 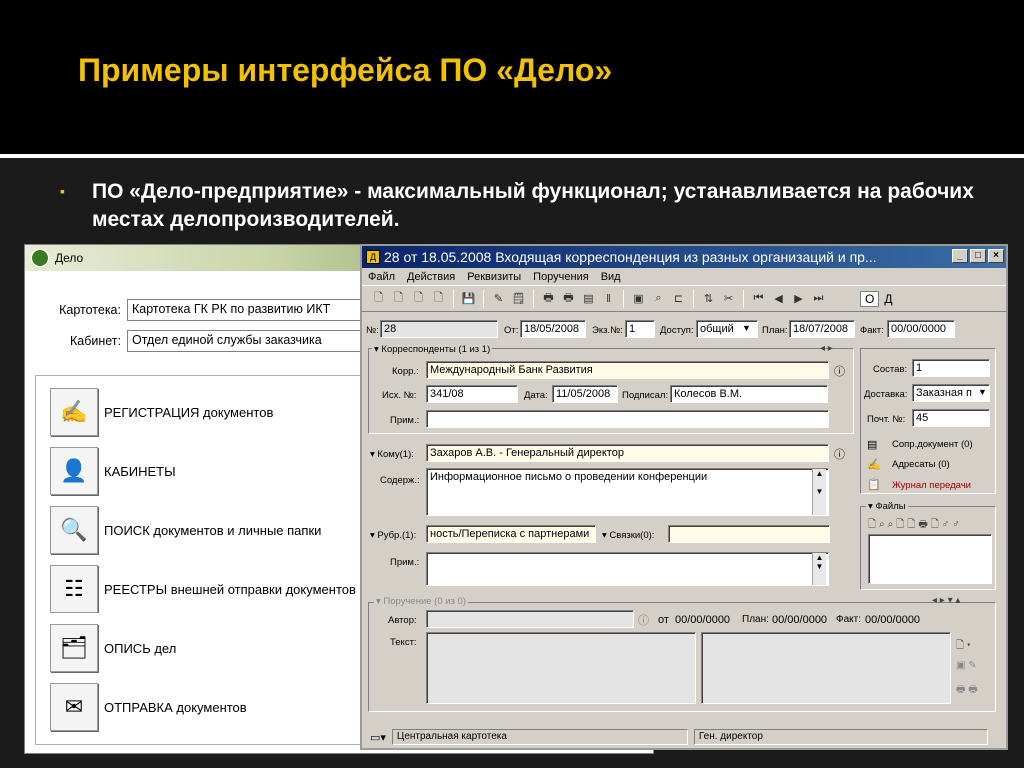 What do you see at coordinates (826, 668) in the screenshot?
I see `assignment-executors-field` at bounding box center [826, 668].